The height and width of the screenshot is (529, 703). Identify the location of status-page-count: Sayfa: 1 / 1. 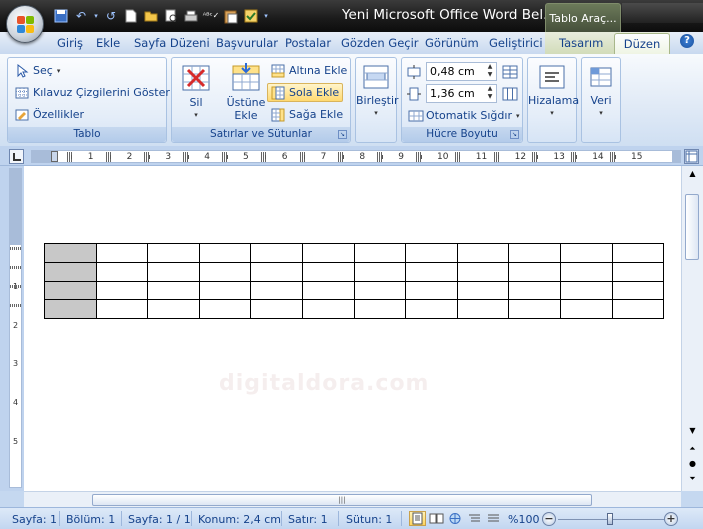
(159, 519).